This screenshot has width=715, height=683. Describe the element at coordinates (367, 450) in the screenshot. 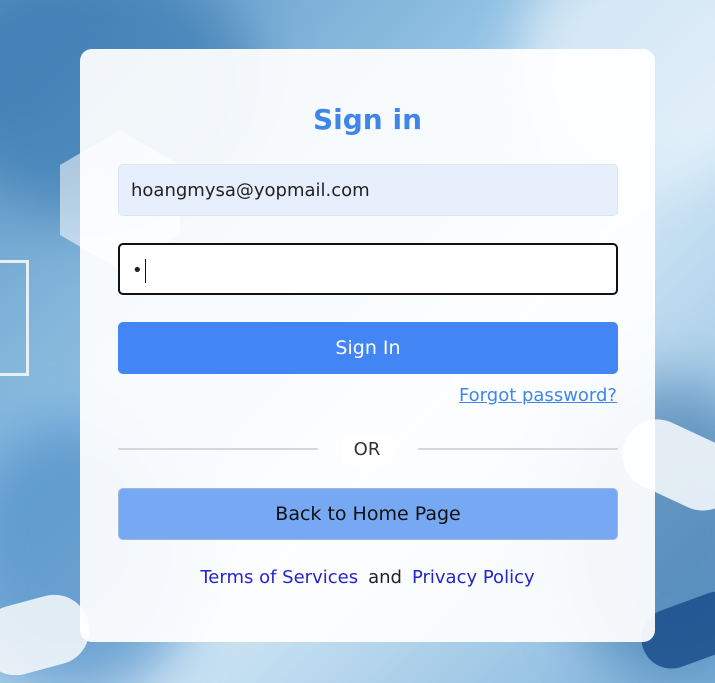

I see `or-separator: OR` at that location.